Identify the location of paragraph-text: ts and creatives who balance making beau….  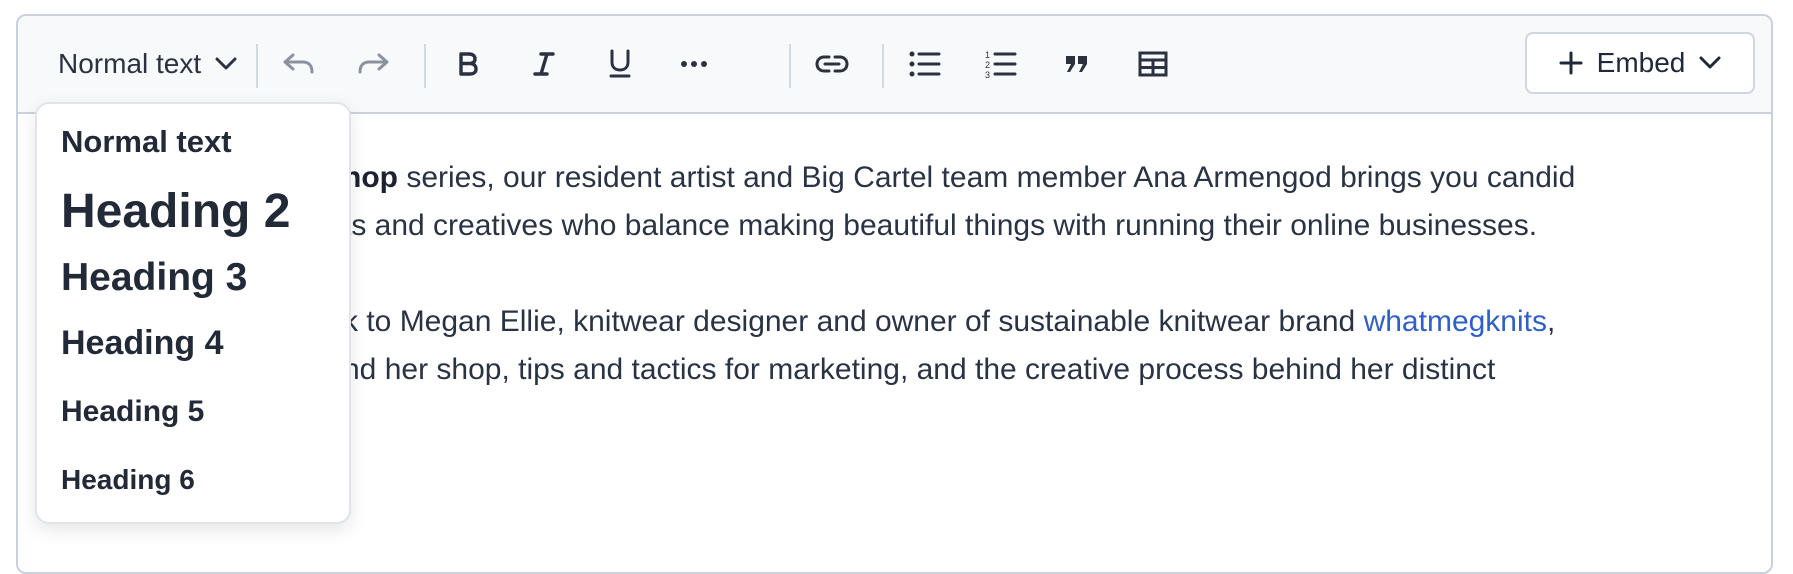
(940, 225).